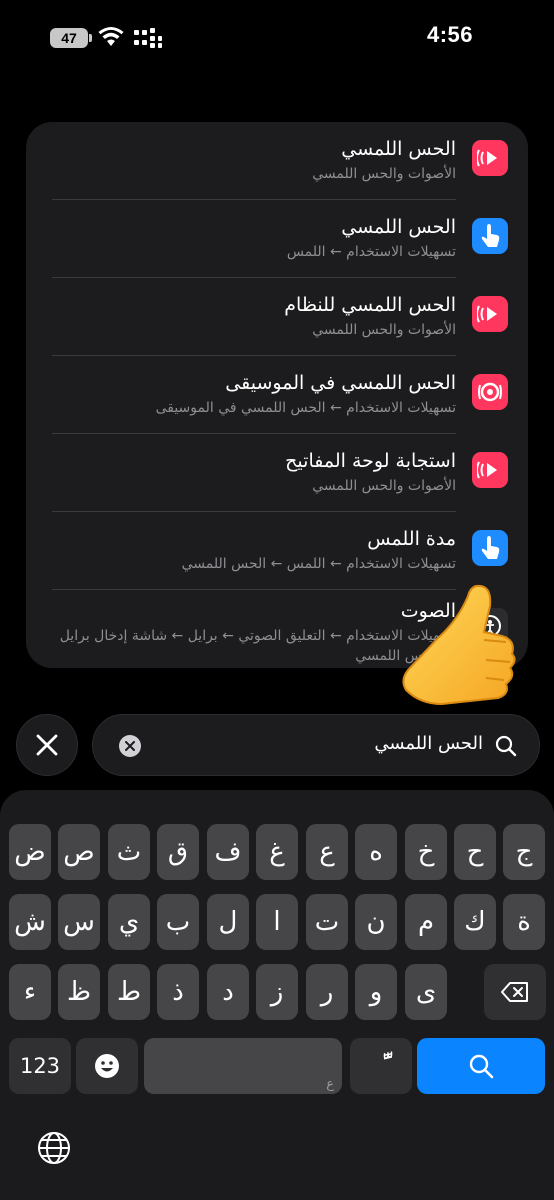 This screenshot has width=554, height=1200. What do you see at coordinates (111, 36) in the screenshot?
I see `wifi-icon` at bounding box center [111, 36].